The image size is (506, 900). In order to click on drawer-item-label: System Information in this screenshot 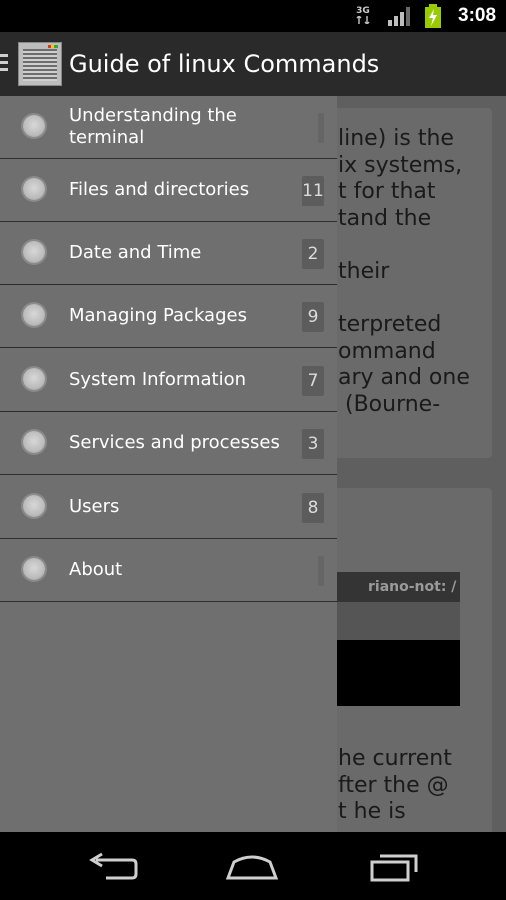, I will do `click(158, 379)`.